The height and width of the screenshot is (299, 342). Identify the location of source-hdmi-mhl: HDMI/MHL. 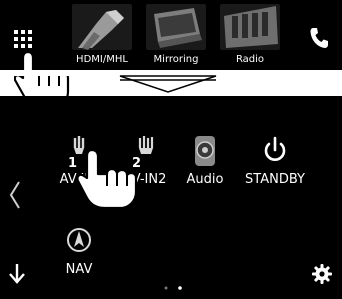
(102, 36).